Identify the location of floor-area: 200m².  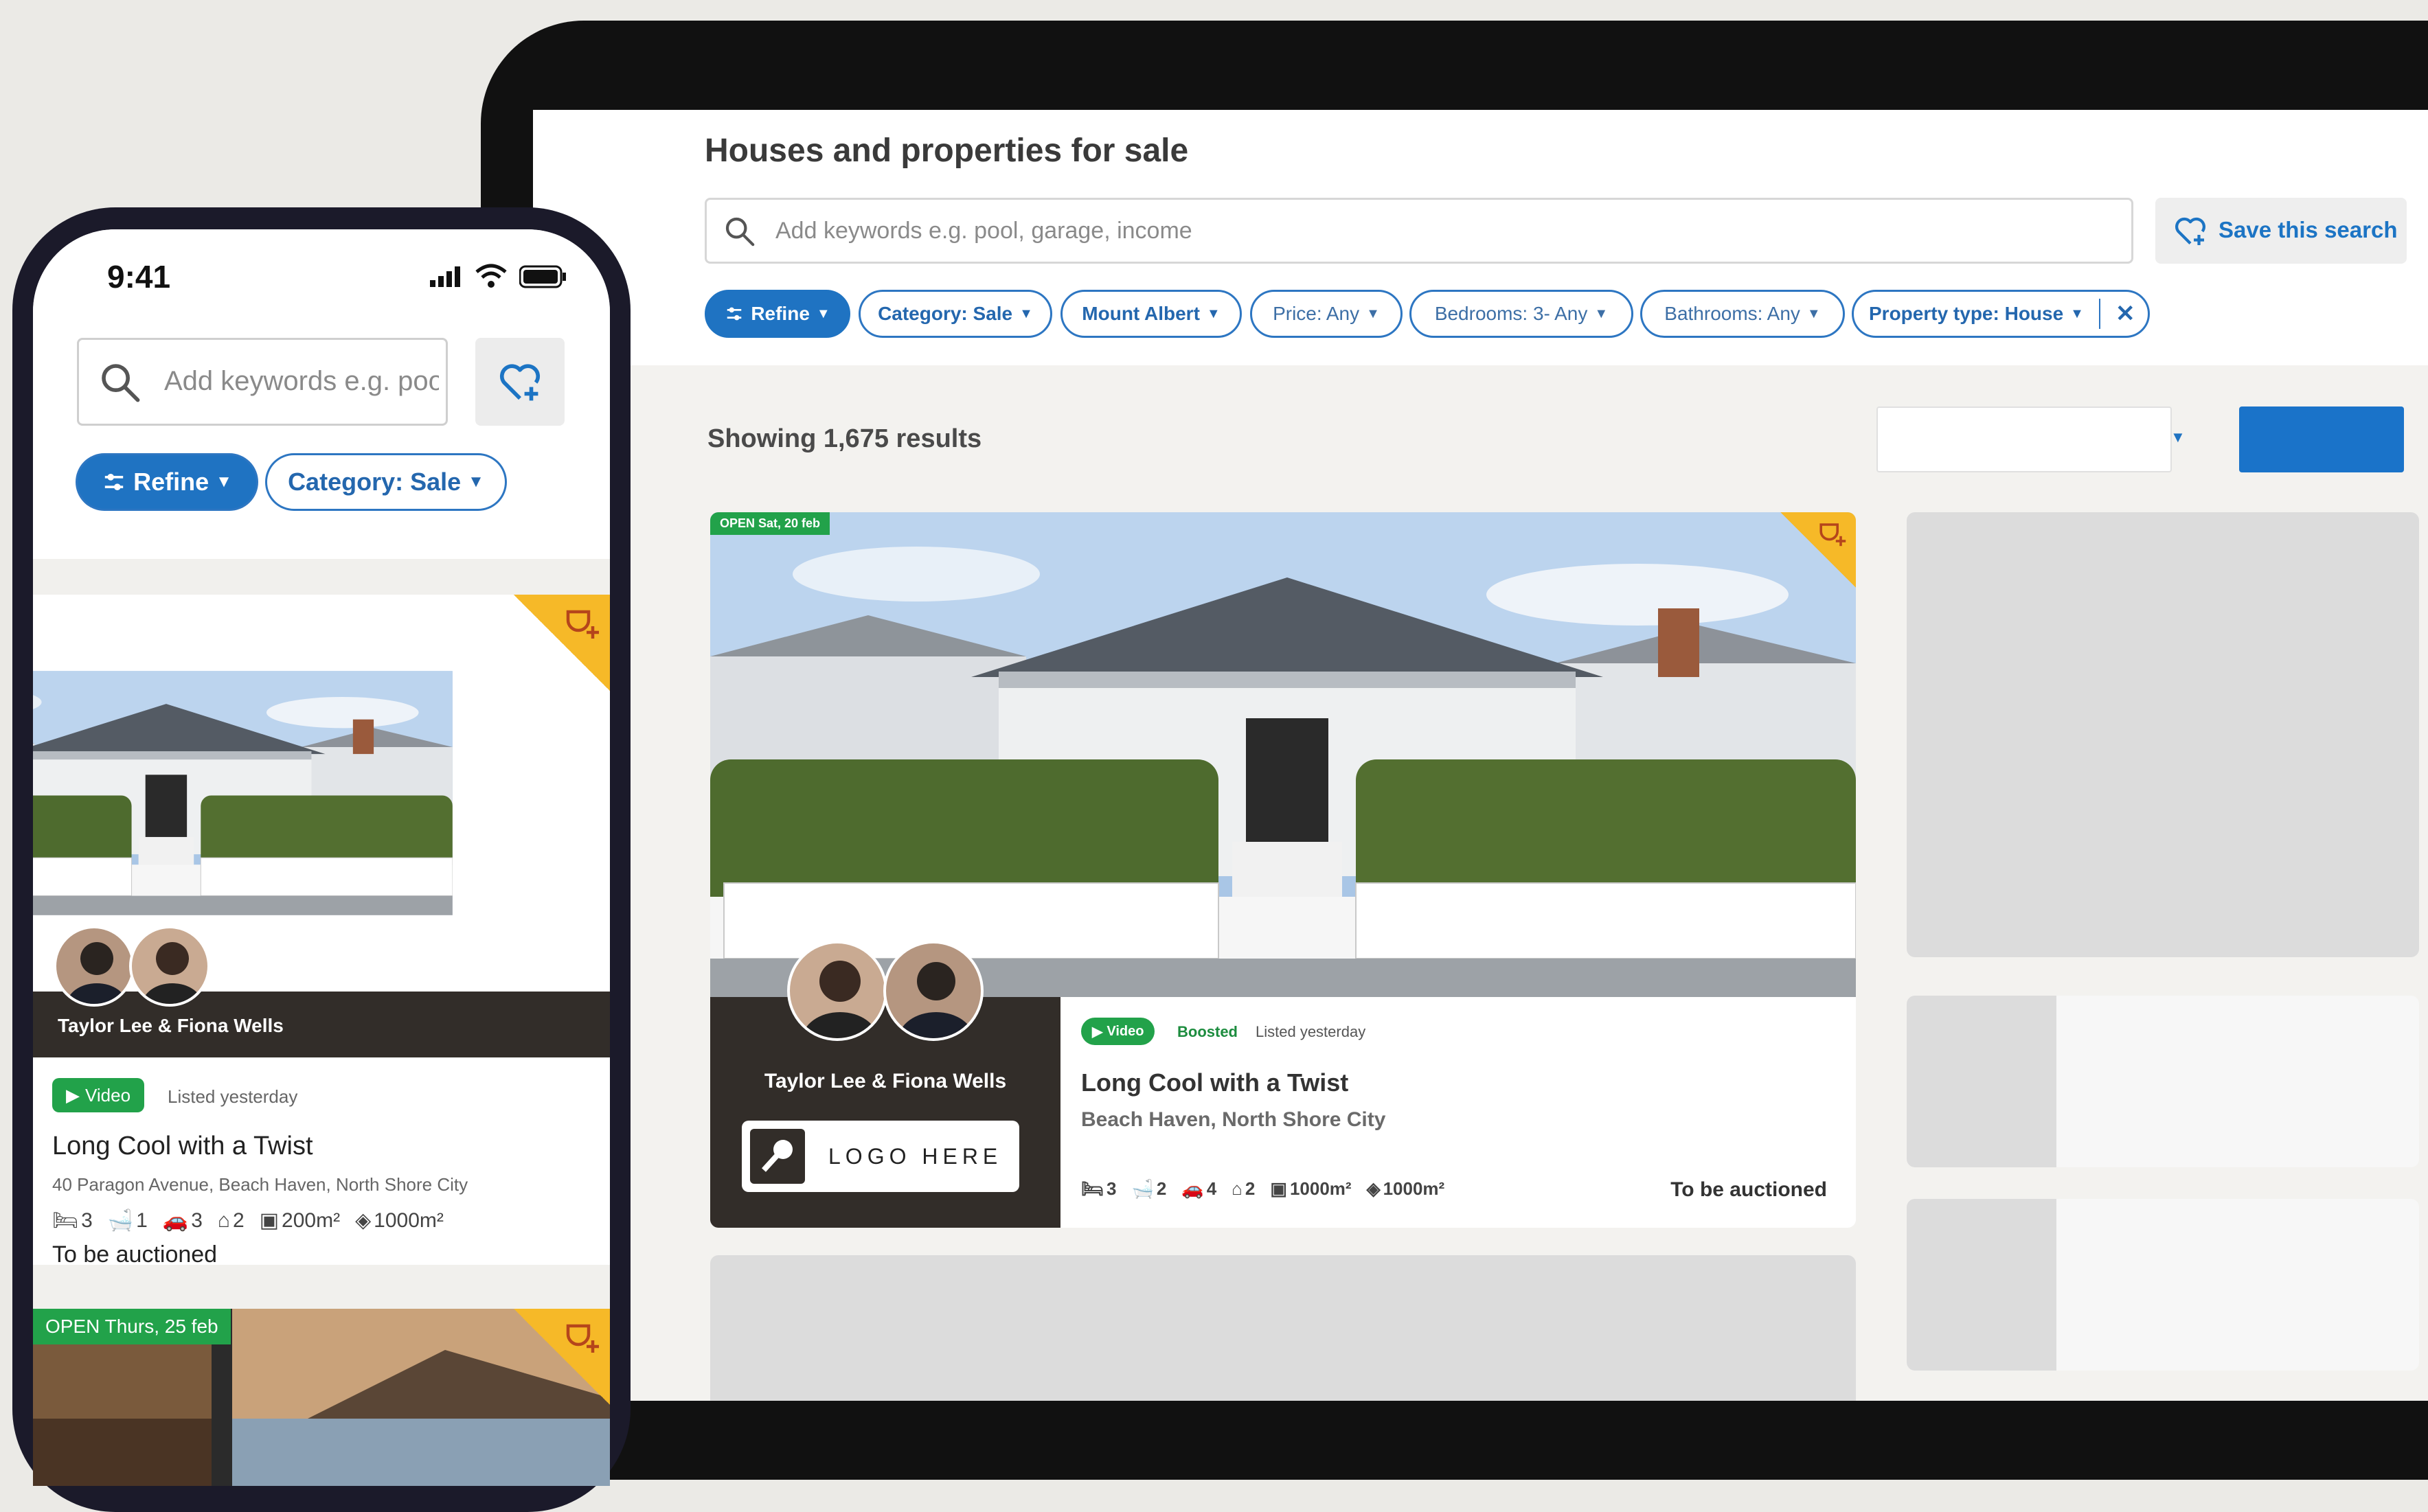
(311, 1220).